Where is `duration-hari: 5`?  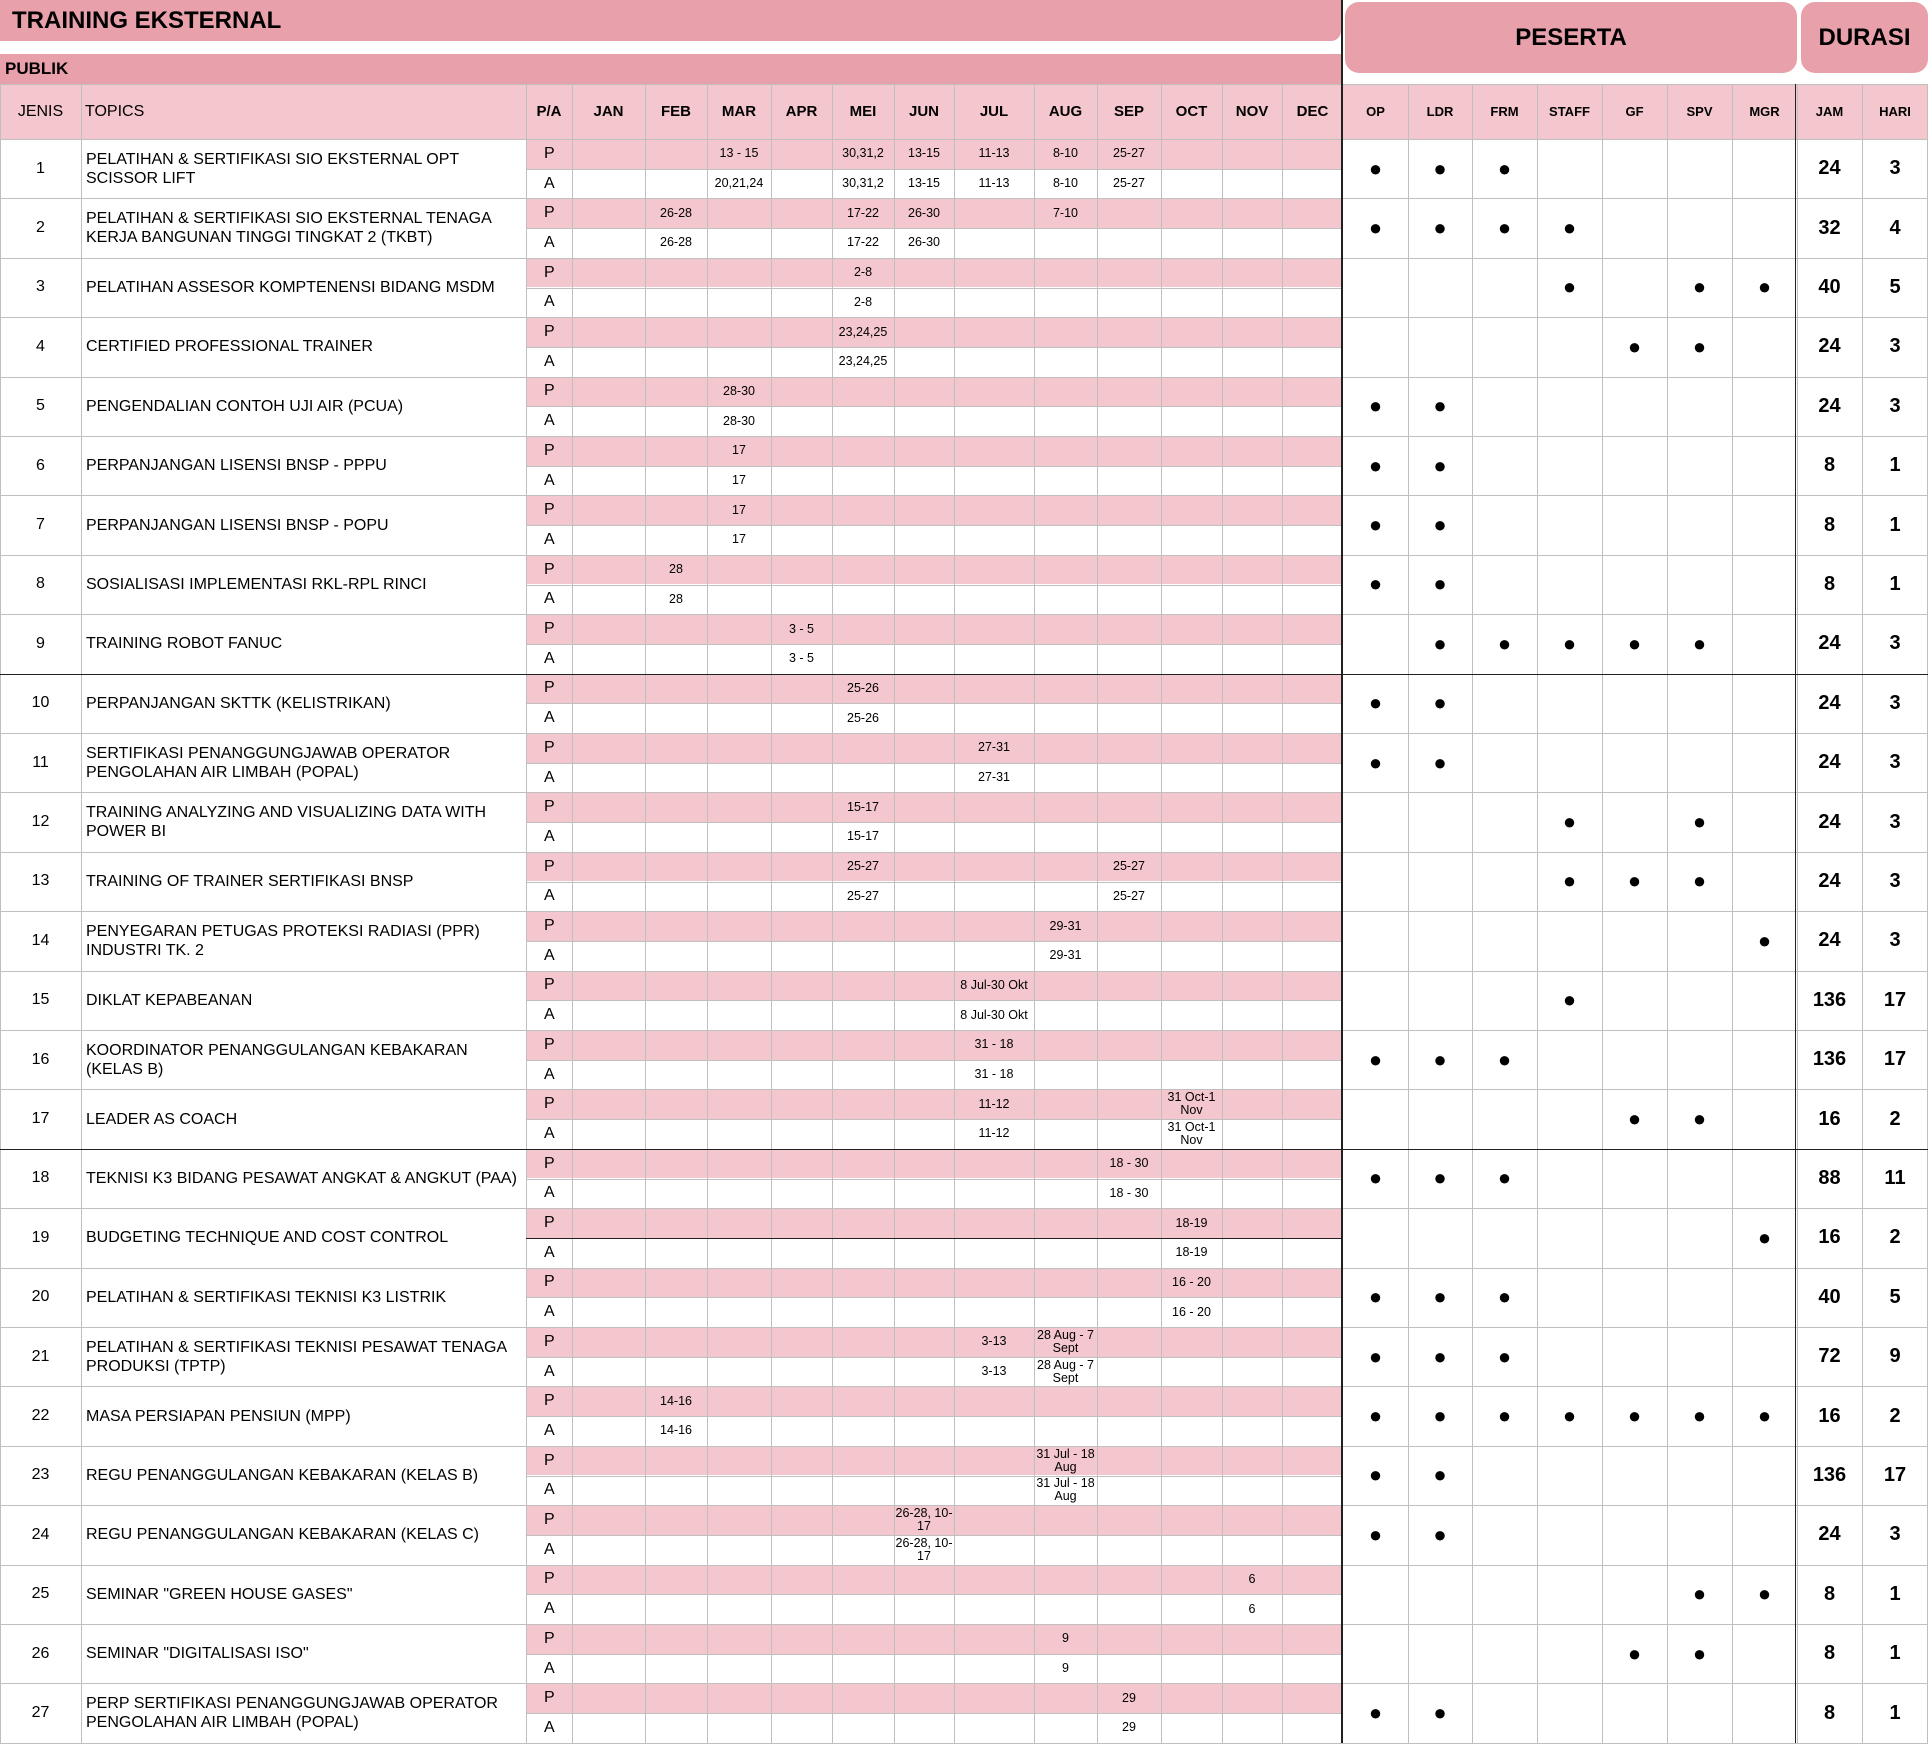 duration-hari: 5 is located at coordinates (1895, 286).